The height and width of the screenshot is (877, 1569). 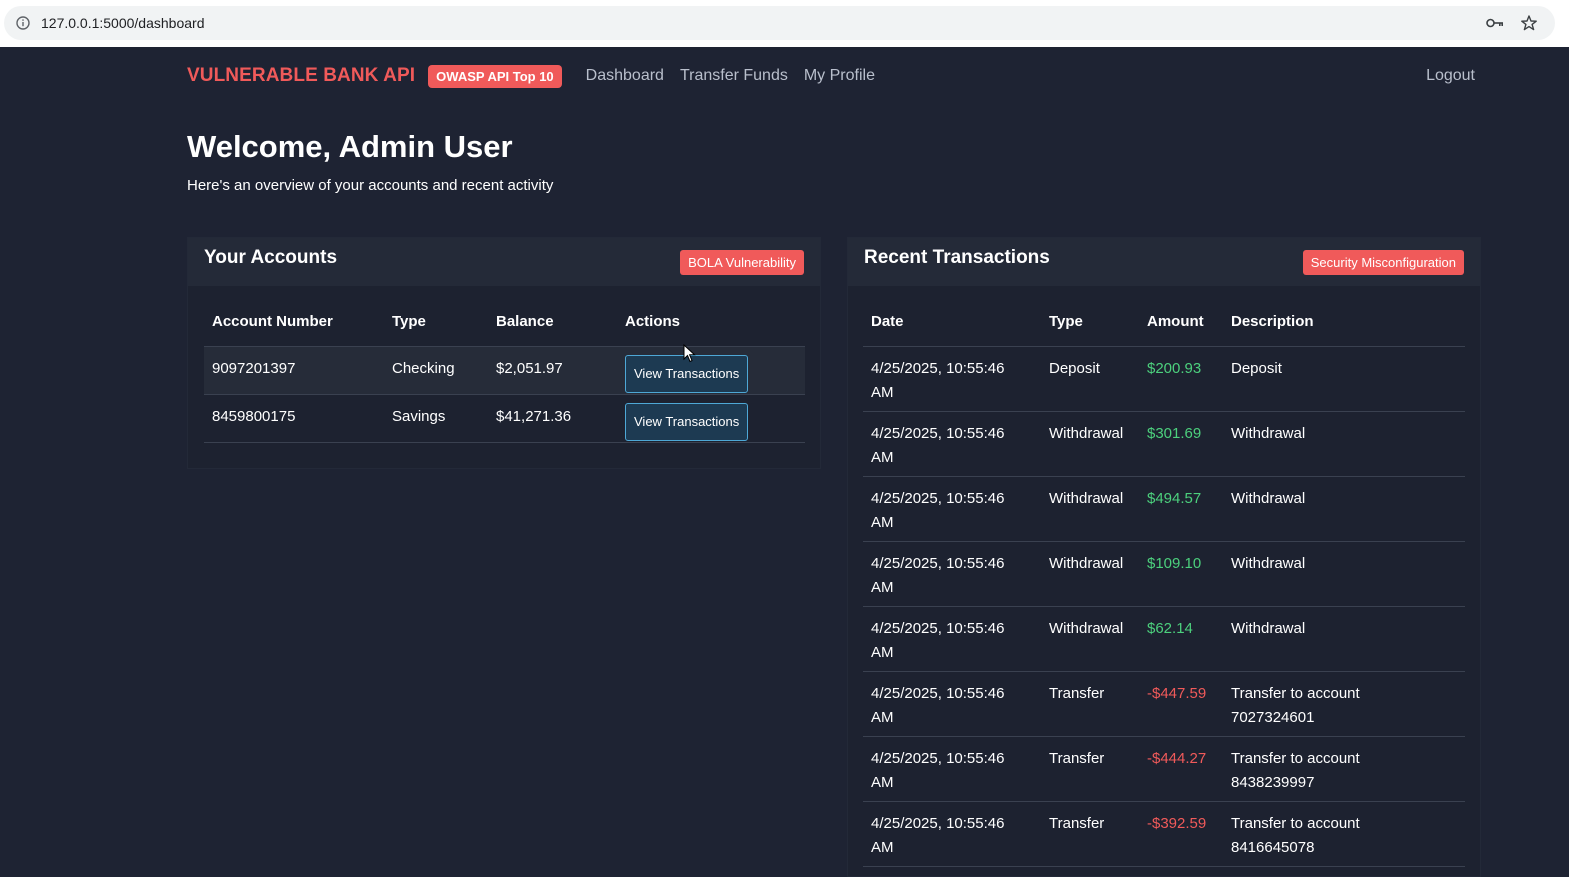 What do you see at coordinates (1181, 704) in the screenshot?
I see `transaction-amount: -$447.59` at bounding box center [1181, 704].